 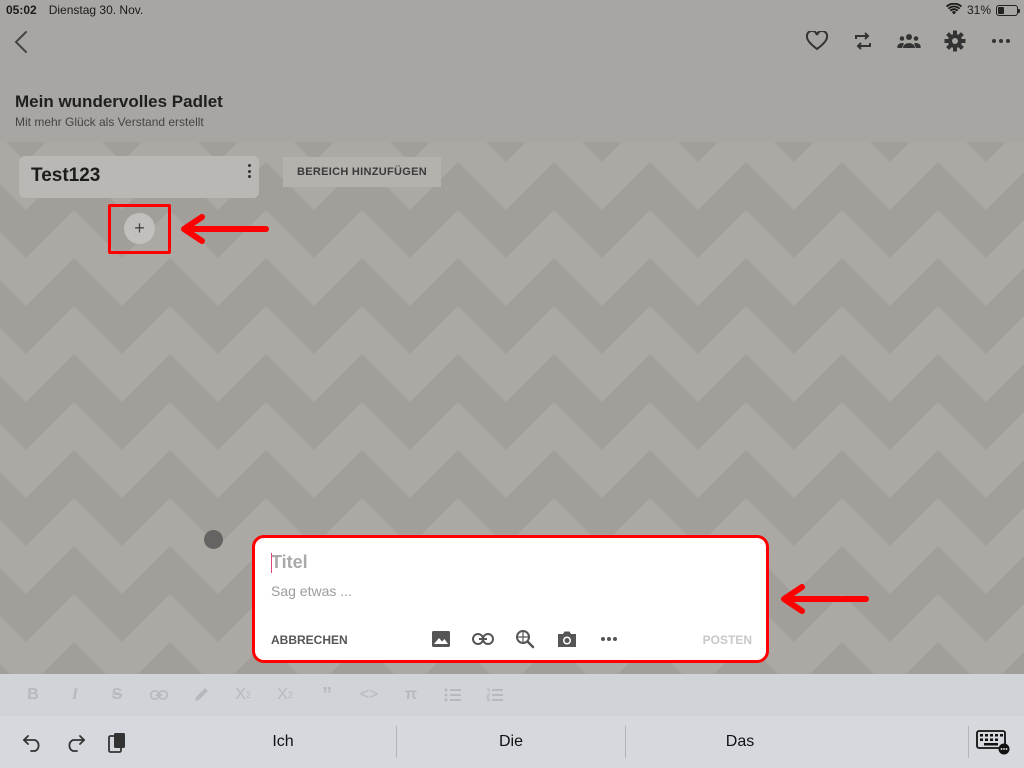 I want to click on post-body-input, so click(x=481, y=591).